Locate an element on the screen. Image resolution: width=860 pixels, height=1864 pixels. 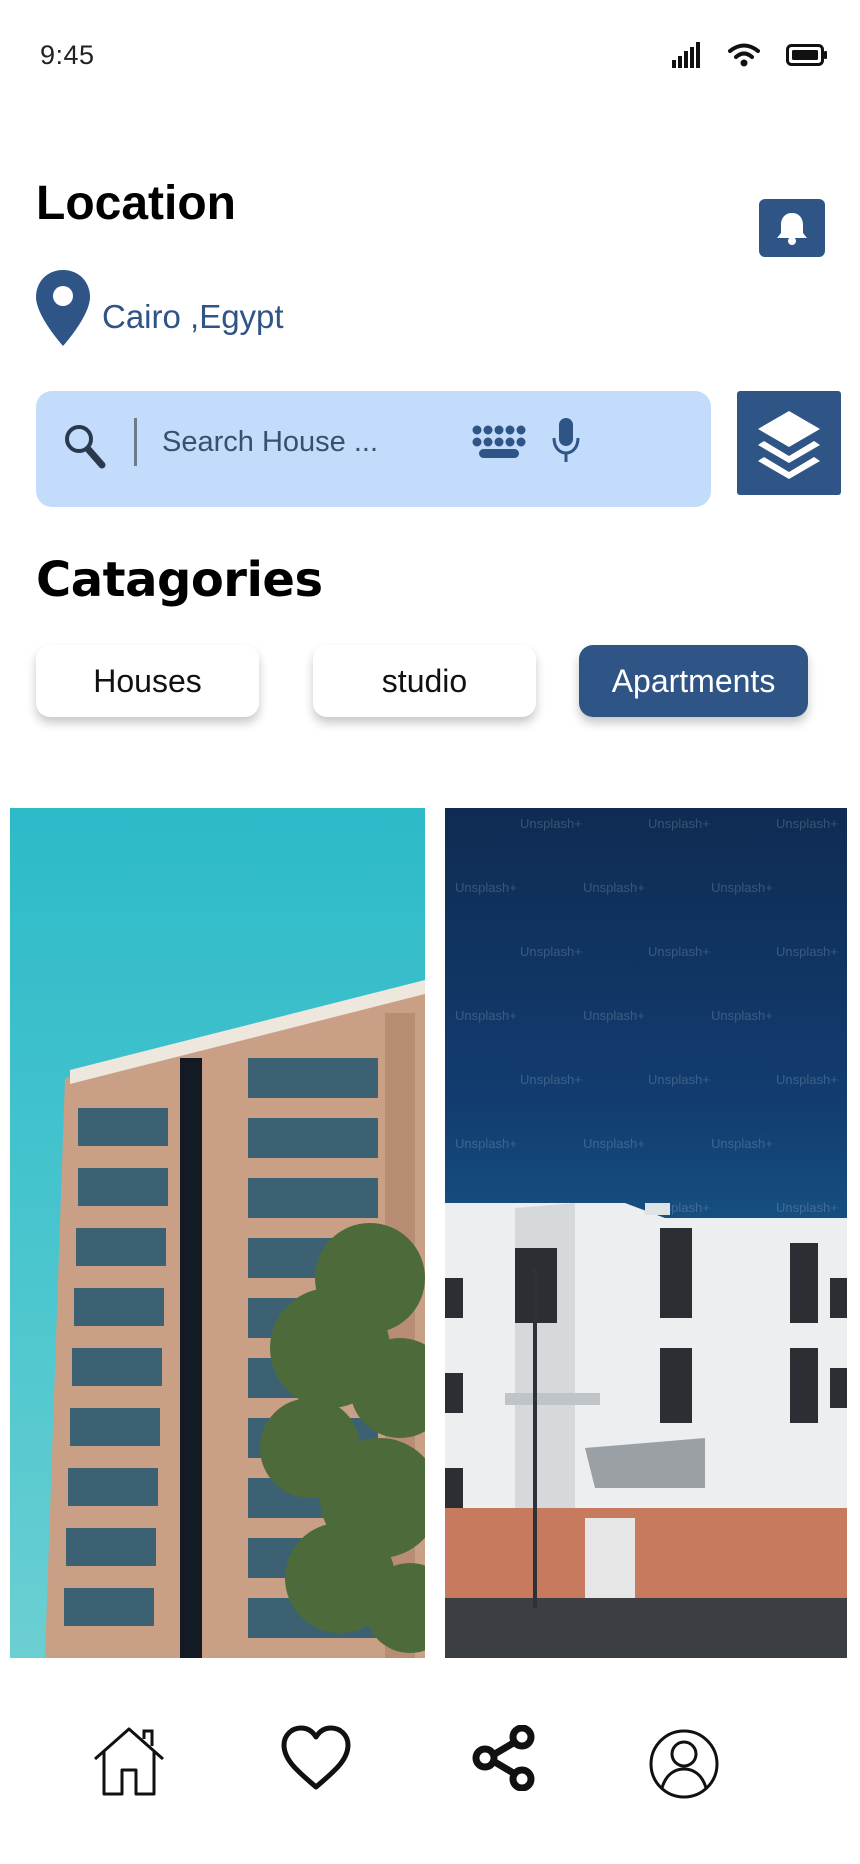
search-divider is located at coordinates (135, 442).